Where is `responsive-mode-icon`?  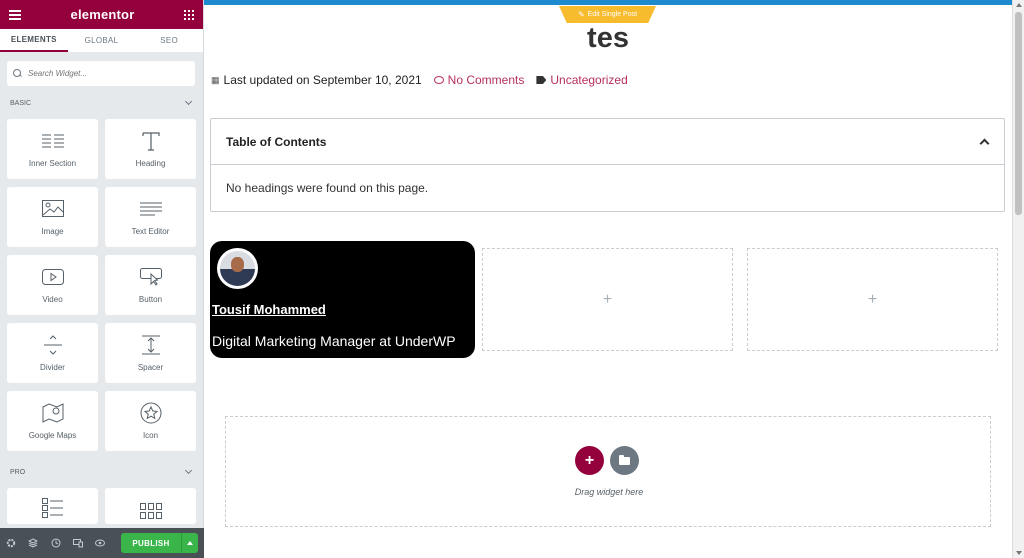
responsive-mode-icon is located at coordinates (77, 543).